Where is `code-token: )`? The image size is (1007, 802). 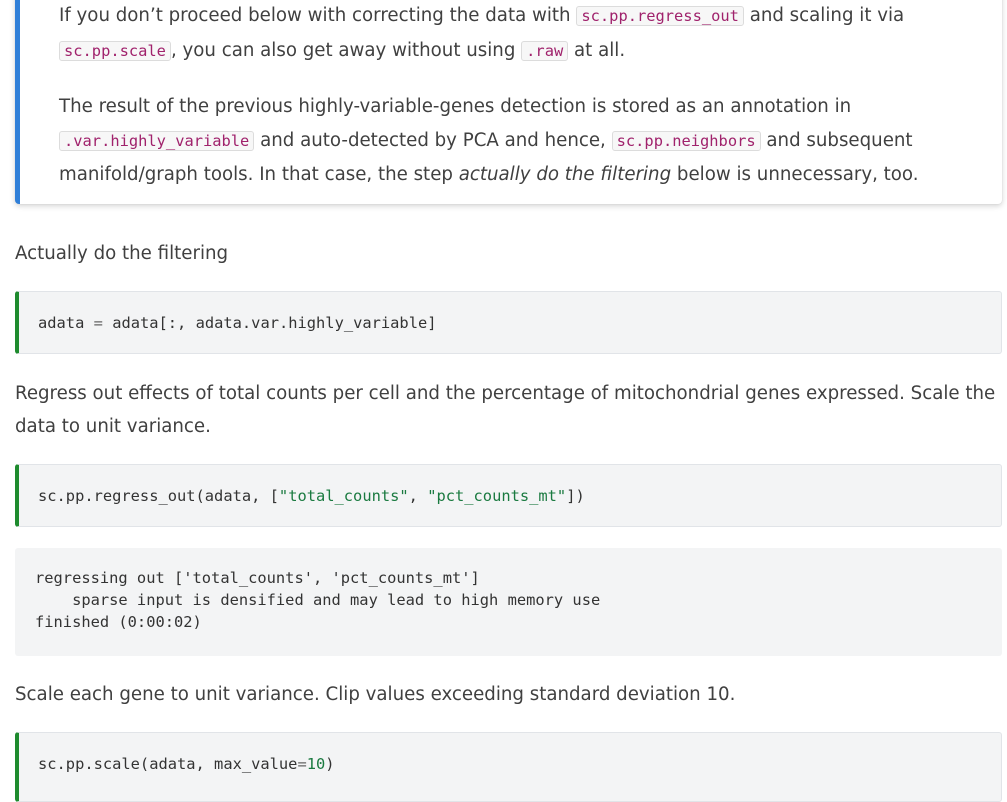 code-token: ) is located at coordinates (330, 764).